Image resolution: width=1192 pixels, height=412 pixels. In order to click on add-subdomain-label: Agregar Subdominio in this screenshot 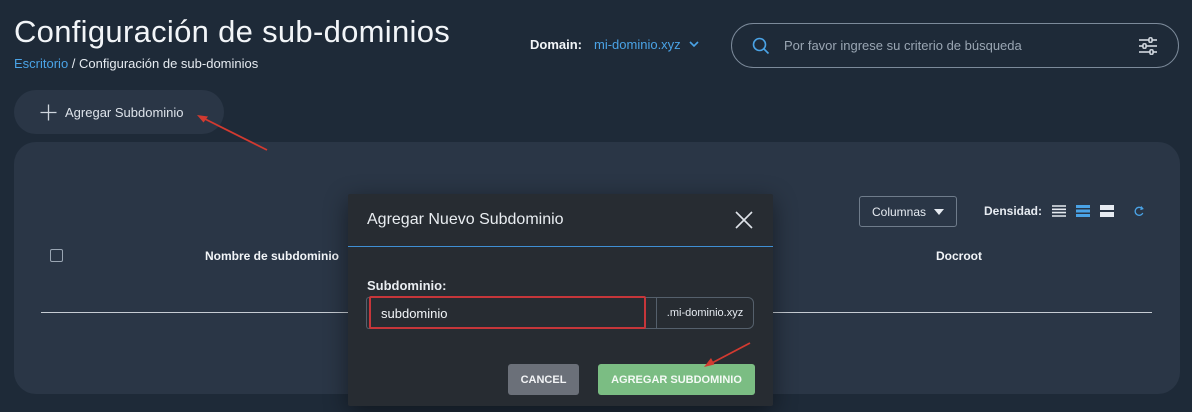, I will do `click(124, 112)`.